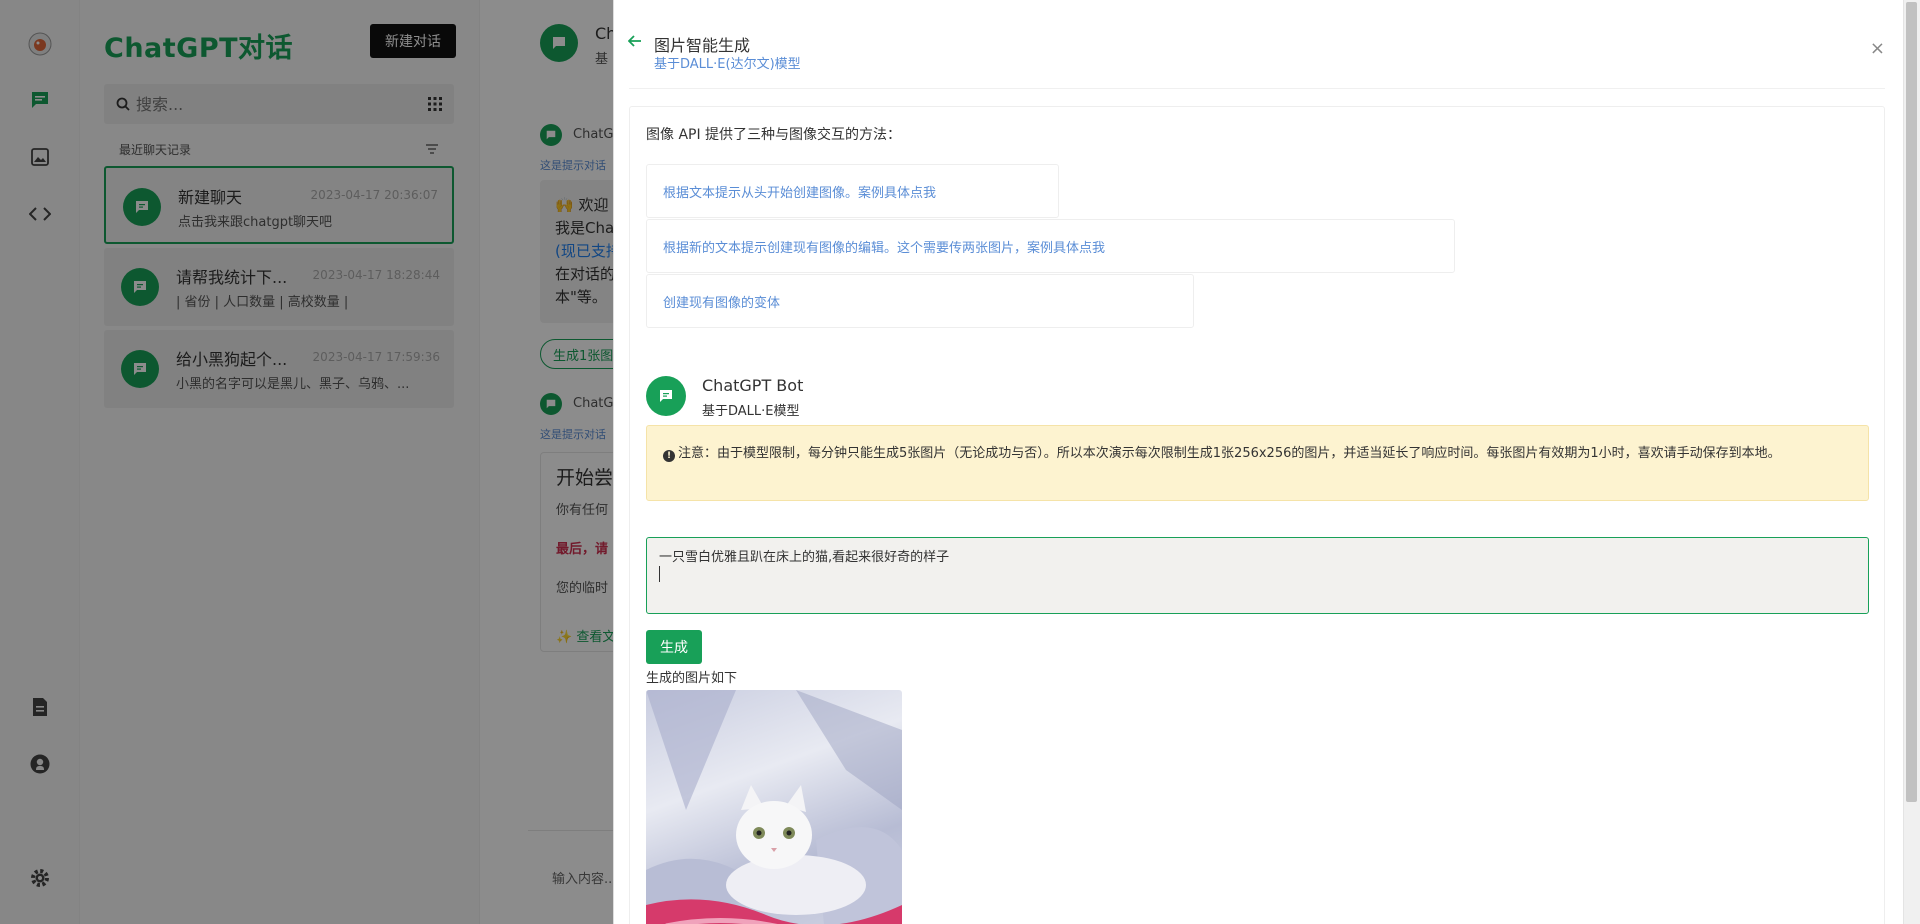 The width and height of the screenshot is (1920, 924). Describe the element at coordinates (852, 191) in the screenshot. I see `option-create-from-text: 根据文本提示从头开始创建图像。案例具体点我` at that location.